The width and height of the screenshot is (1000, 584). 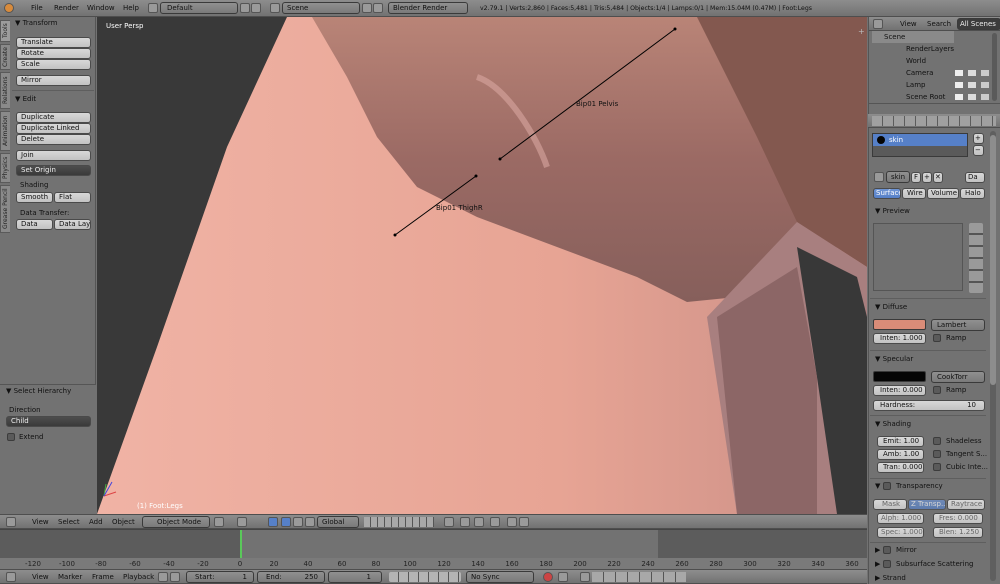 What do you see at coordinates (927, 177) in the screenshot?
I see `new-material-button: +` at bounding box center [927, 177].